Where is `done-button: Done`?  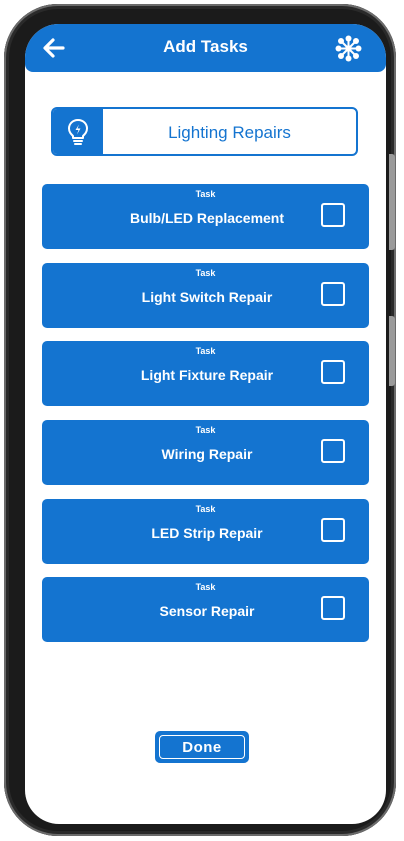 done-button: Done is located at coordinates (202, 747).